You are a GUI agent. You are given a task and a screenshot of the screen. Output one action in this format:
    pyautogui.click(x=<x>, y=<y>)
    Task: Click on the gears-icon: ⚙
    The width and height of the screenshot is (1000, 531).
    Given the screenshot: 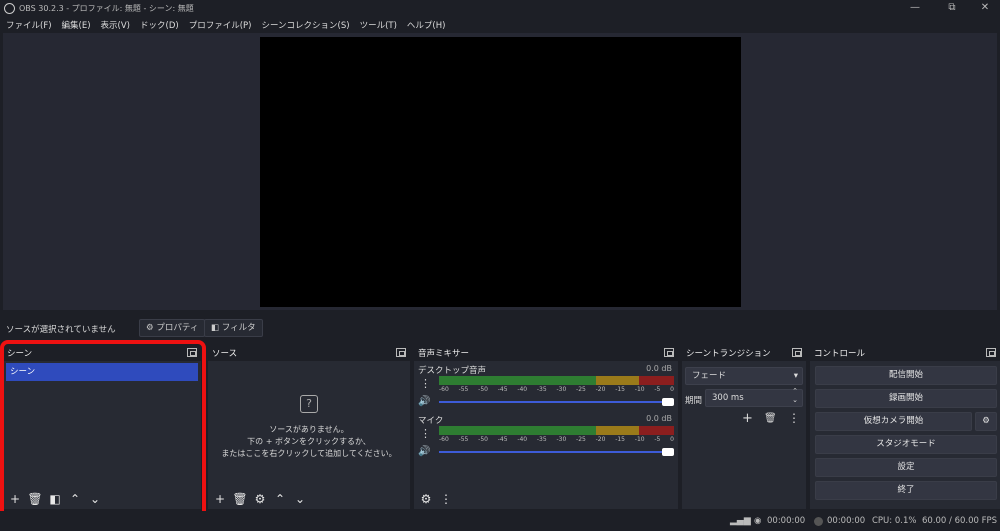 What is the action you would take?
    pyautogui.click(x=426, y=499)
    